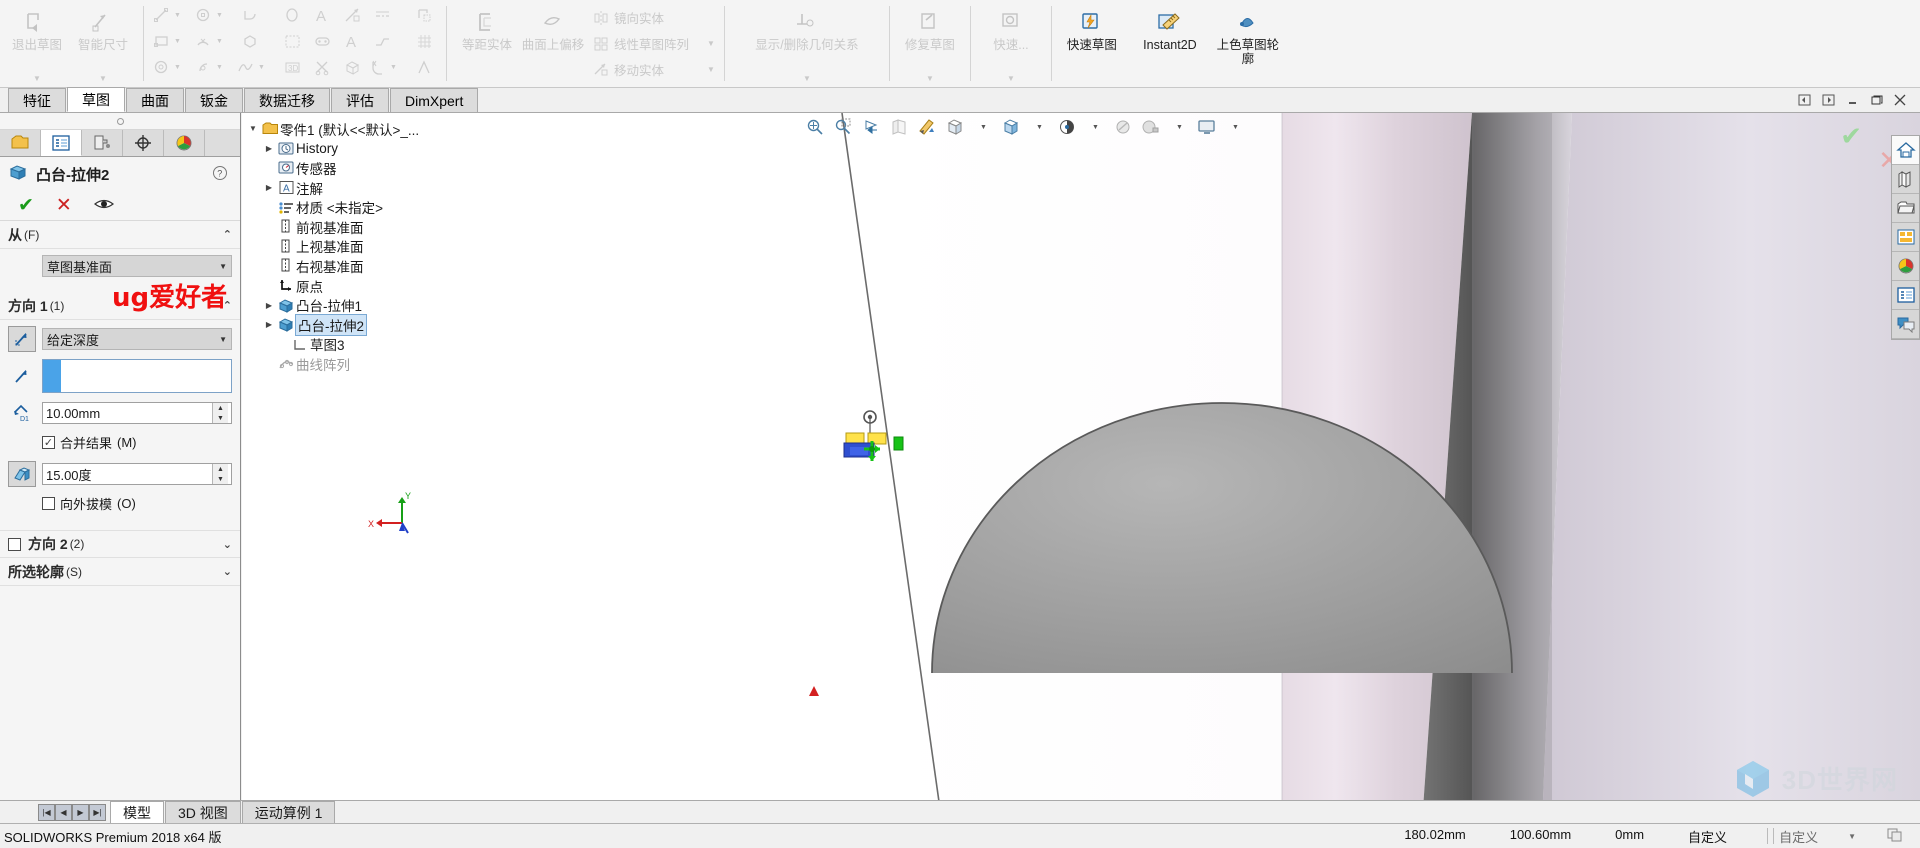 The width and height of the screenshot is (1920, 848). I want to click on tree-node-sensors: 传感器, so click(407, 168).